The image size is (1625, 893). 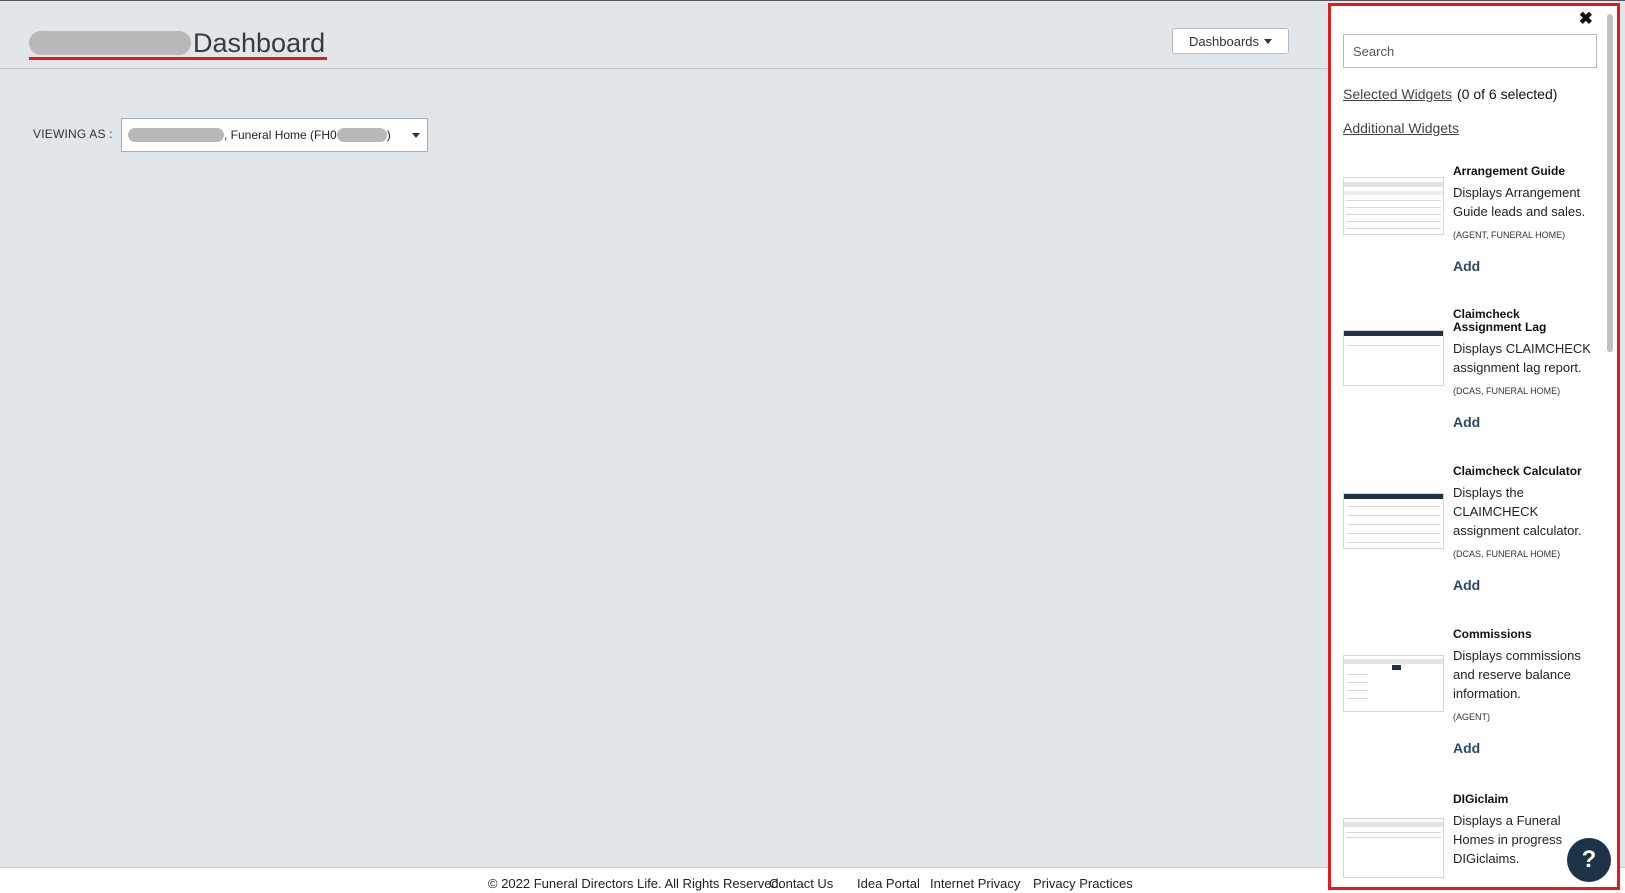 I want to click on widget-name: Claimcheck Assignment Lag, so click(x=1500, y=320).